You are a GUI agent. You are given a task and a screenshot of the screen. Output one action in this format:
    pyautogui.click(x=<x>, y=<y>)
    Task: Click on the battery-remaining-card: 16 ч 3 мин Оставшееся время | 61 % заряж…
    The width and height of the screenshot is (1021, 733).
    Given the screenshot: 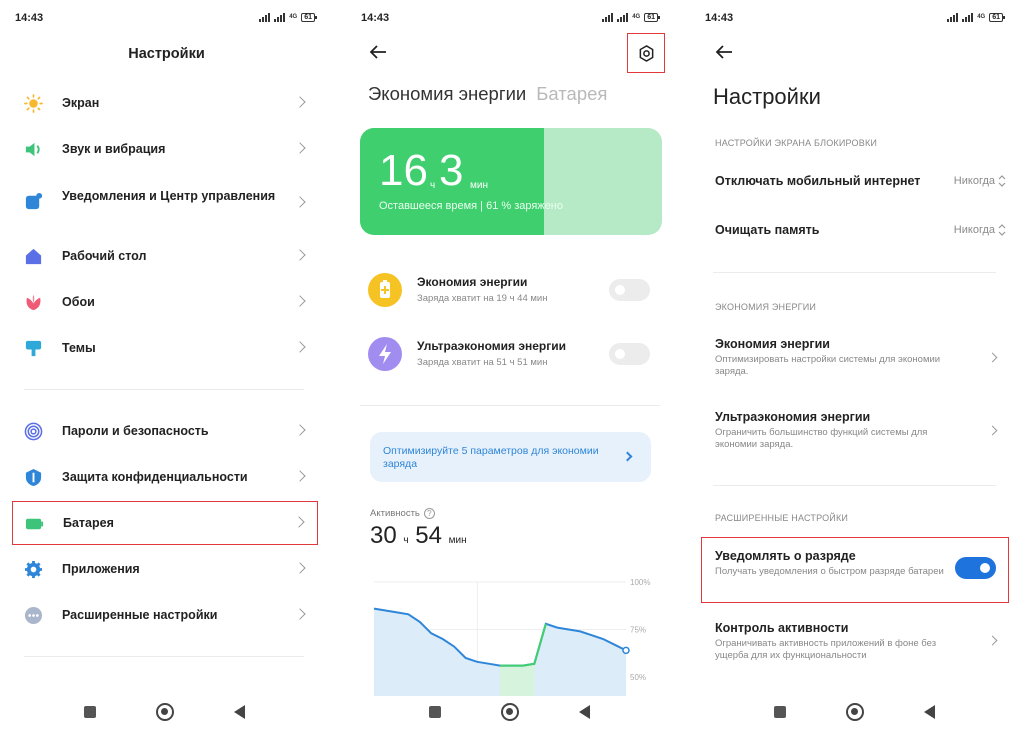 What is the action you would take?
    pyautogui.click(x=511, y=181)
    